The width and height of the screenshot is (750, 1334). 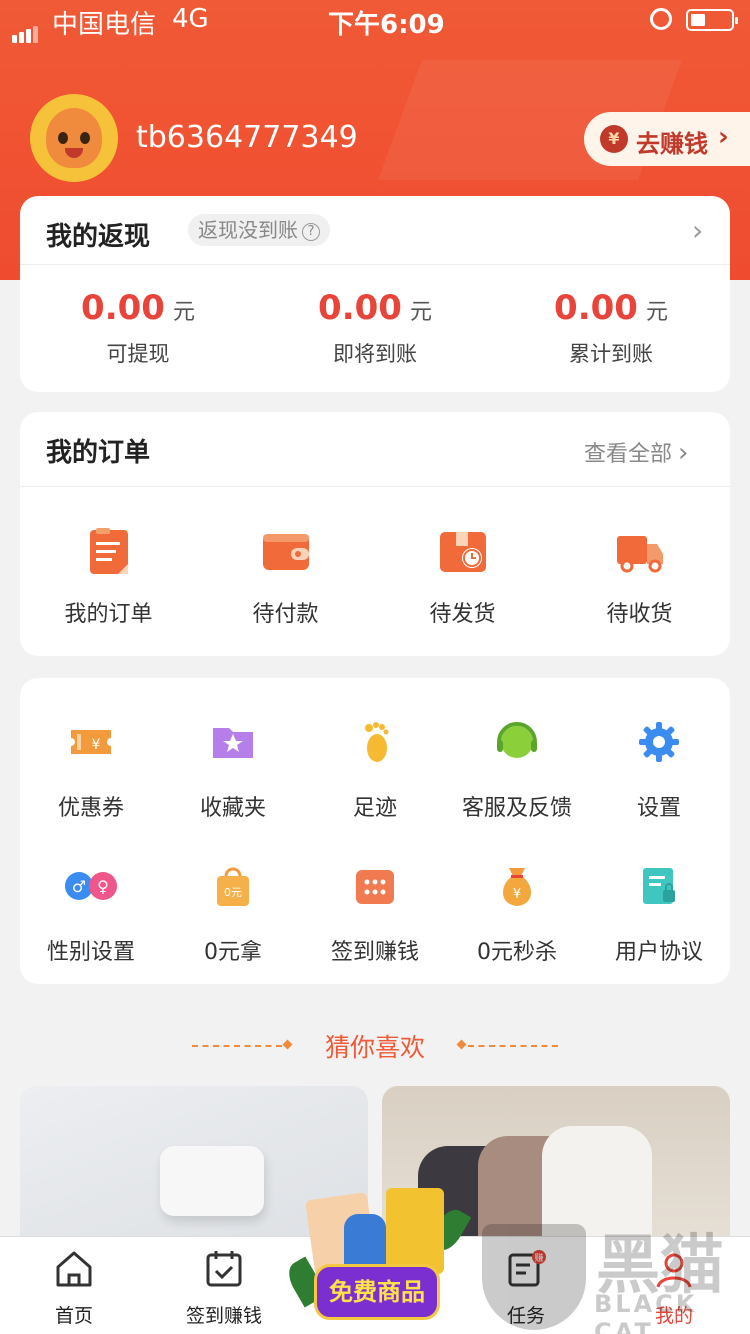 What do you see at coordinates (233, 743) in the screenshot?
I see `favorites-folder-icon` at bounding box center [233, 743].